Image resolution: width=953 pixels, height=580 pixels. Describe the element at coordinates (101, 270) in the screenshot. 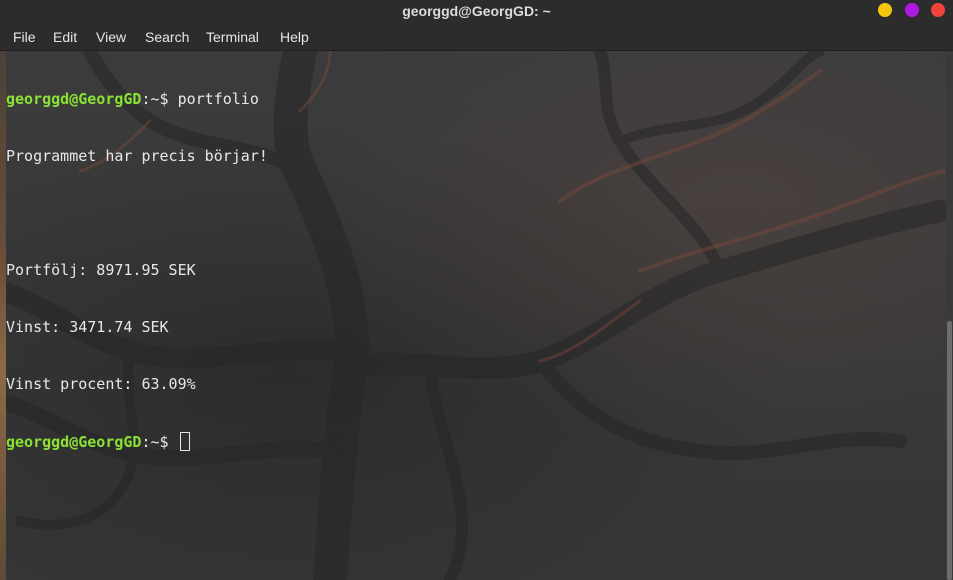

I see `terminal-line: Portfölj: 8971.95 SEK` at that location.